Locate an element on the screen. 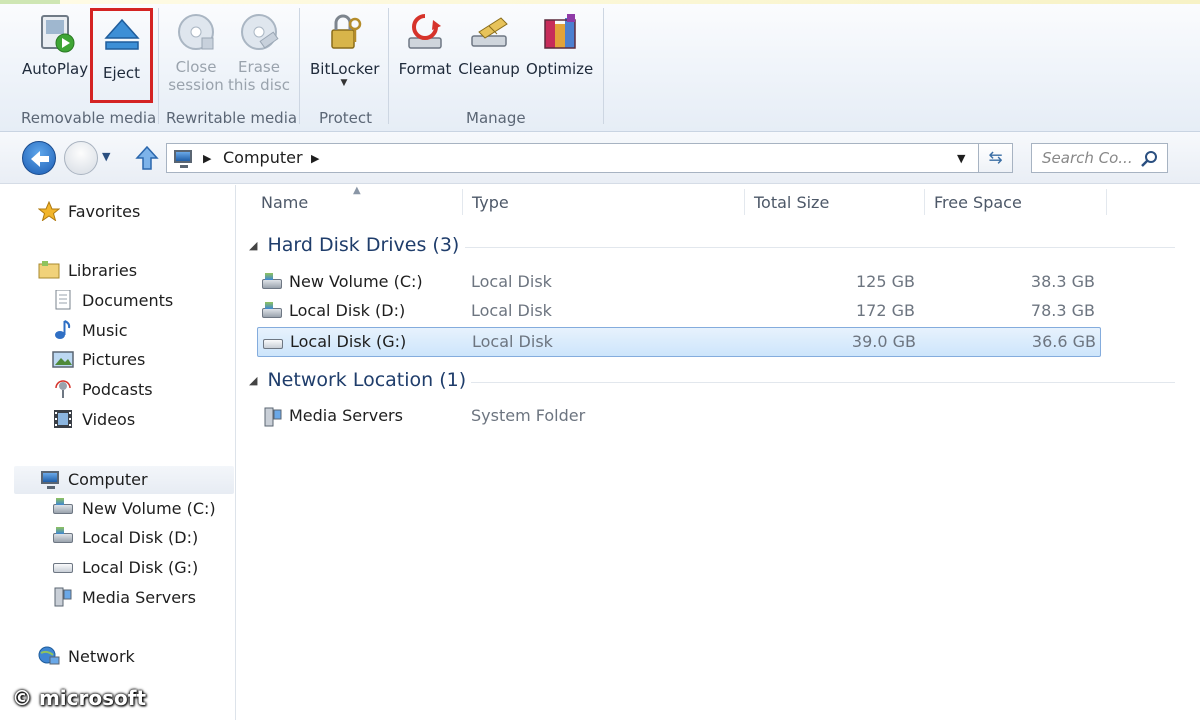 The width and height of the screenshot is (1200, 720). computer-icon is located at coordinates (49, 479).